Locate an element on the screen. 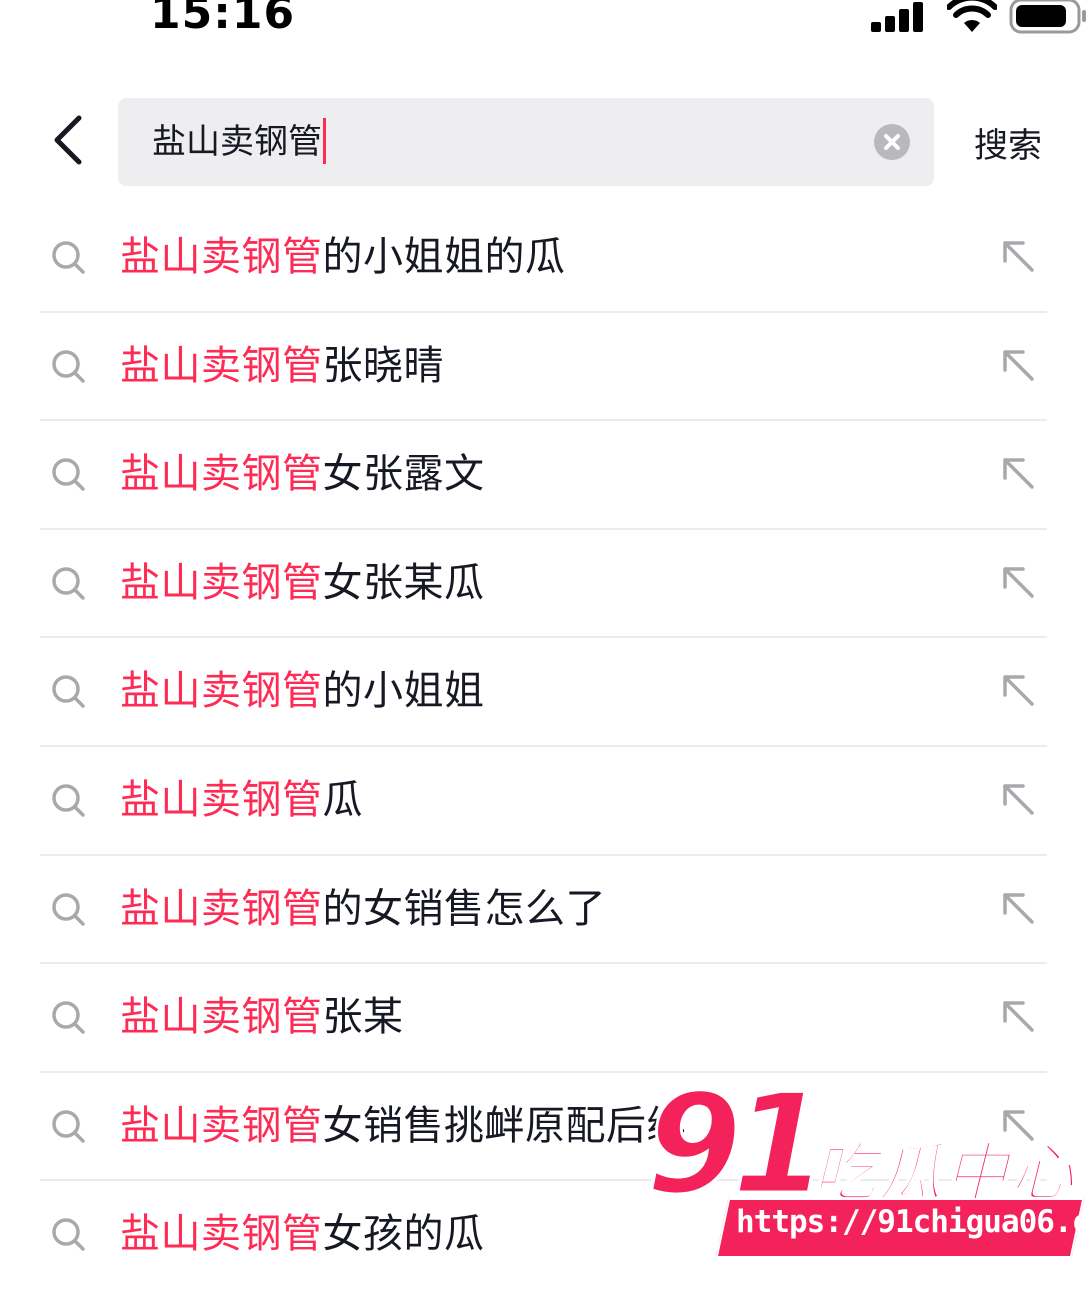  suggestion-item: 盐山卖钢管张某 is located at coordinates (543, 1018).